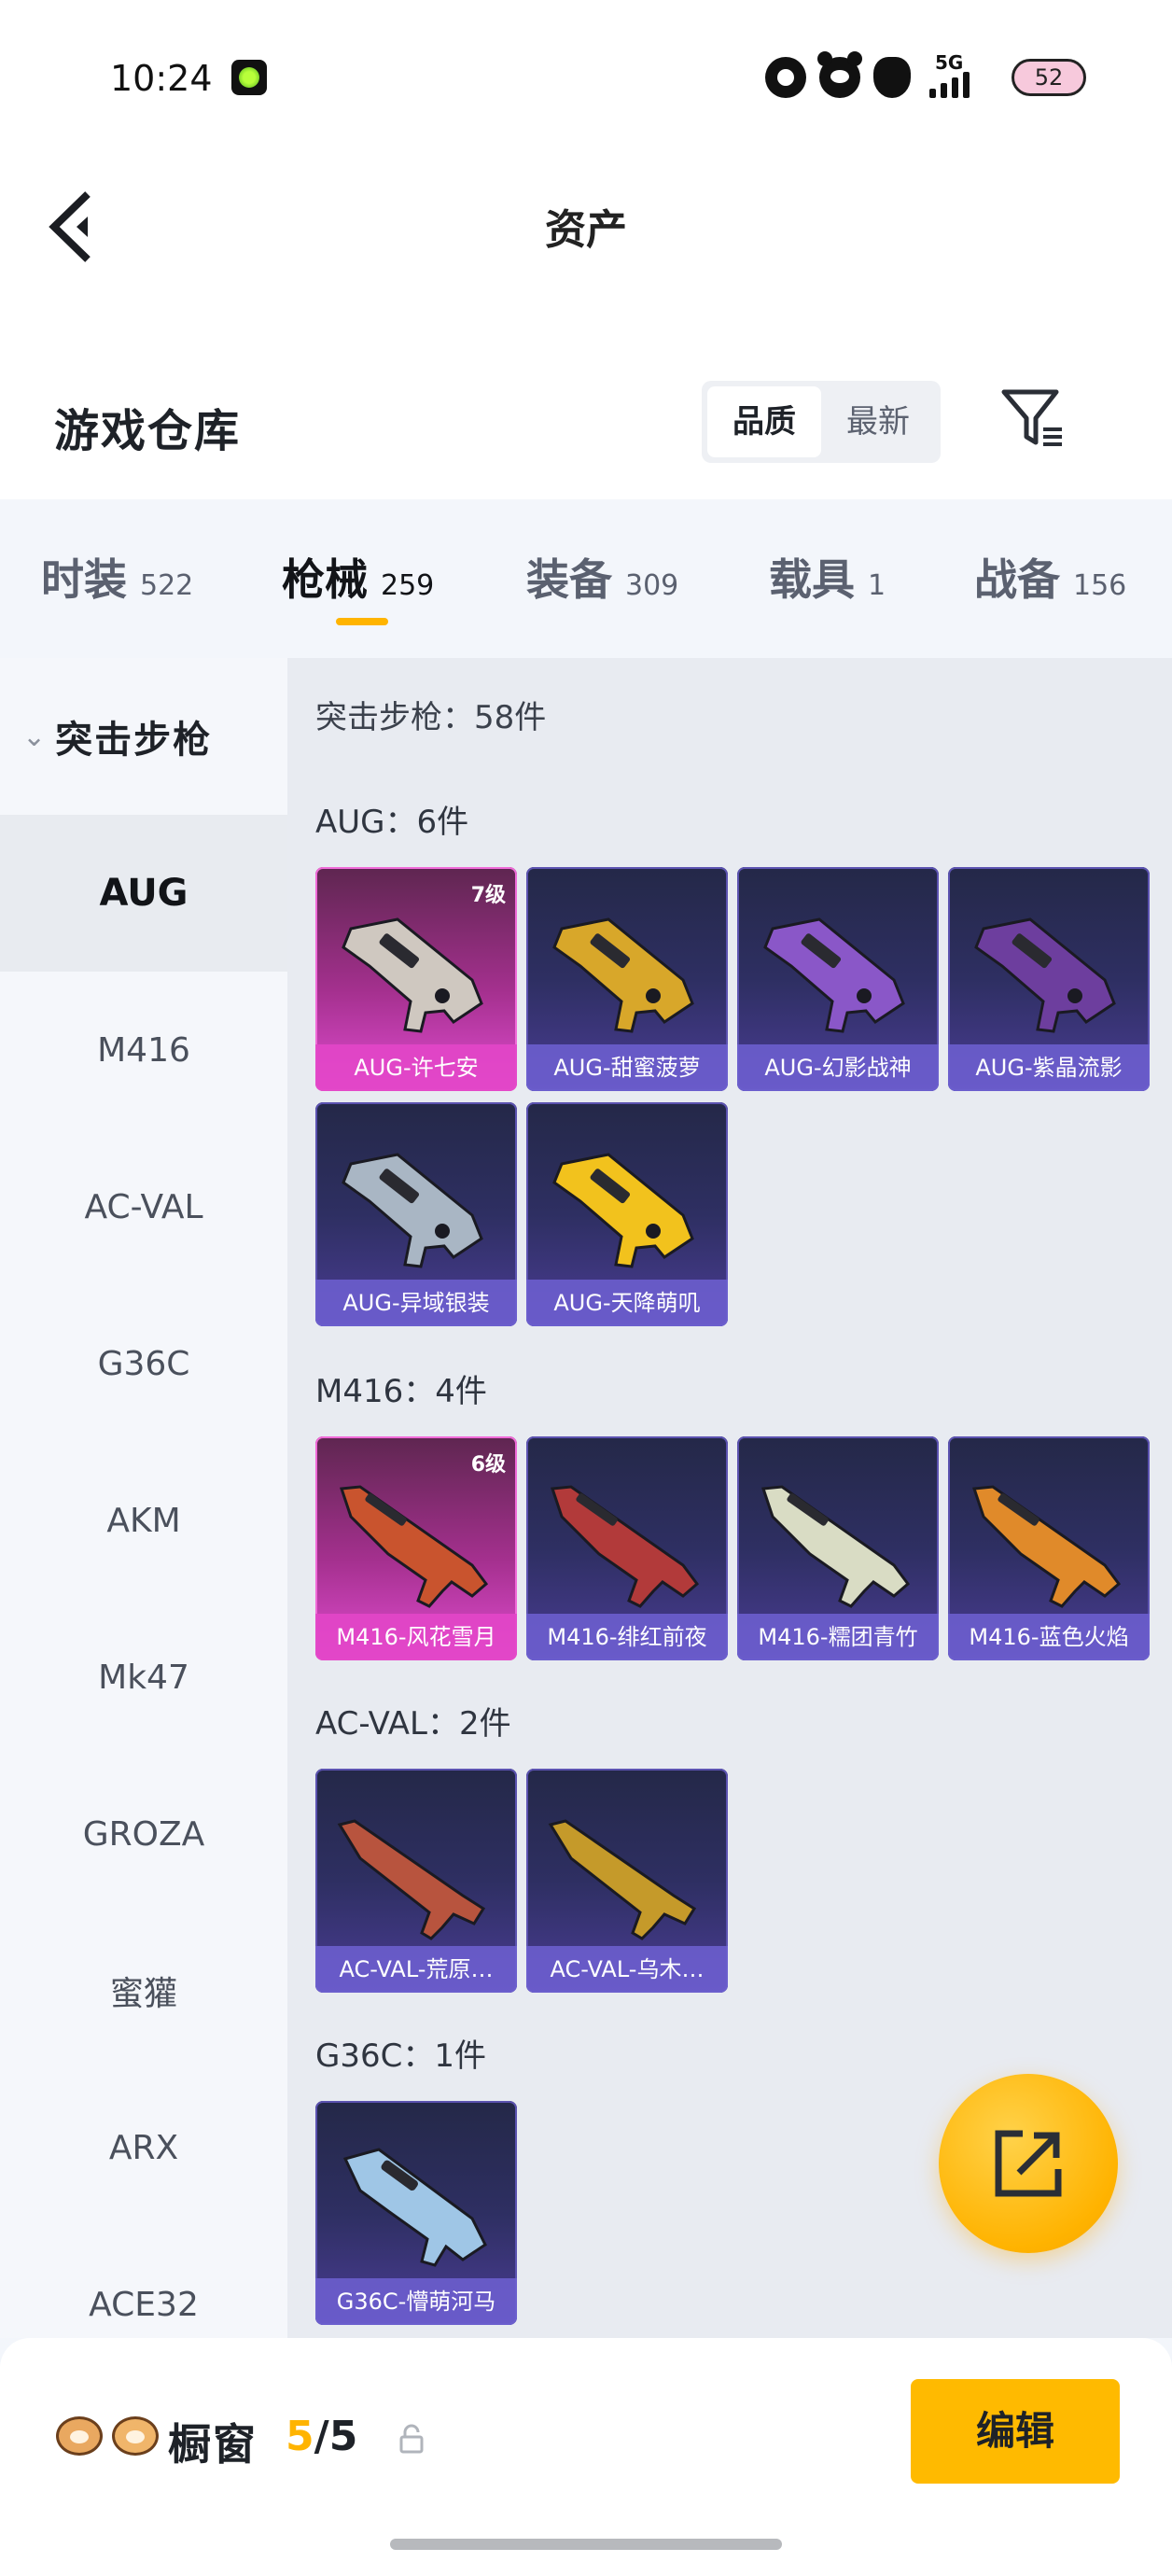  What do you see at coordinates (586, 230) in the screenshot?
I see `page-title: 资产` at bounding box center [586, 230].